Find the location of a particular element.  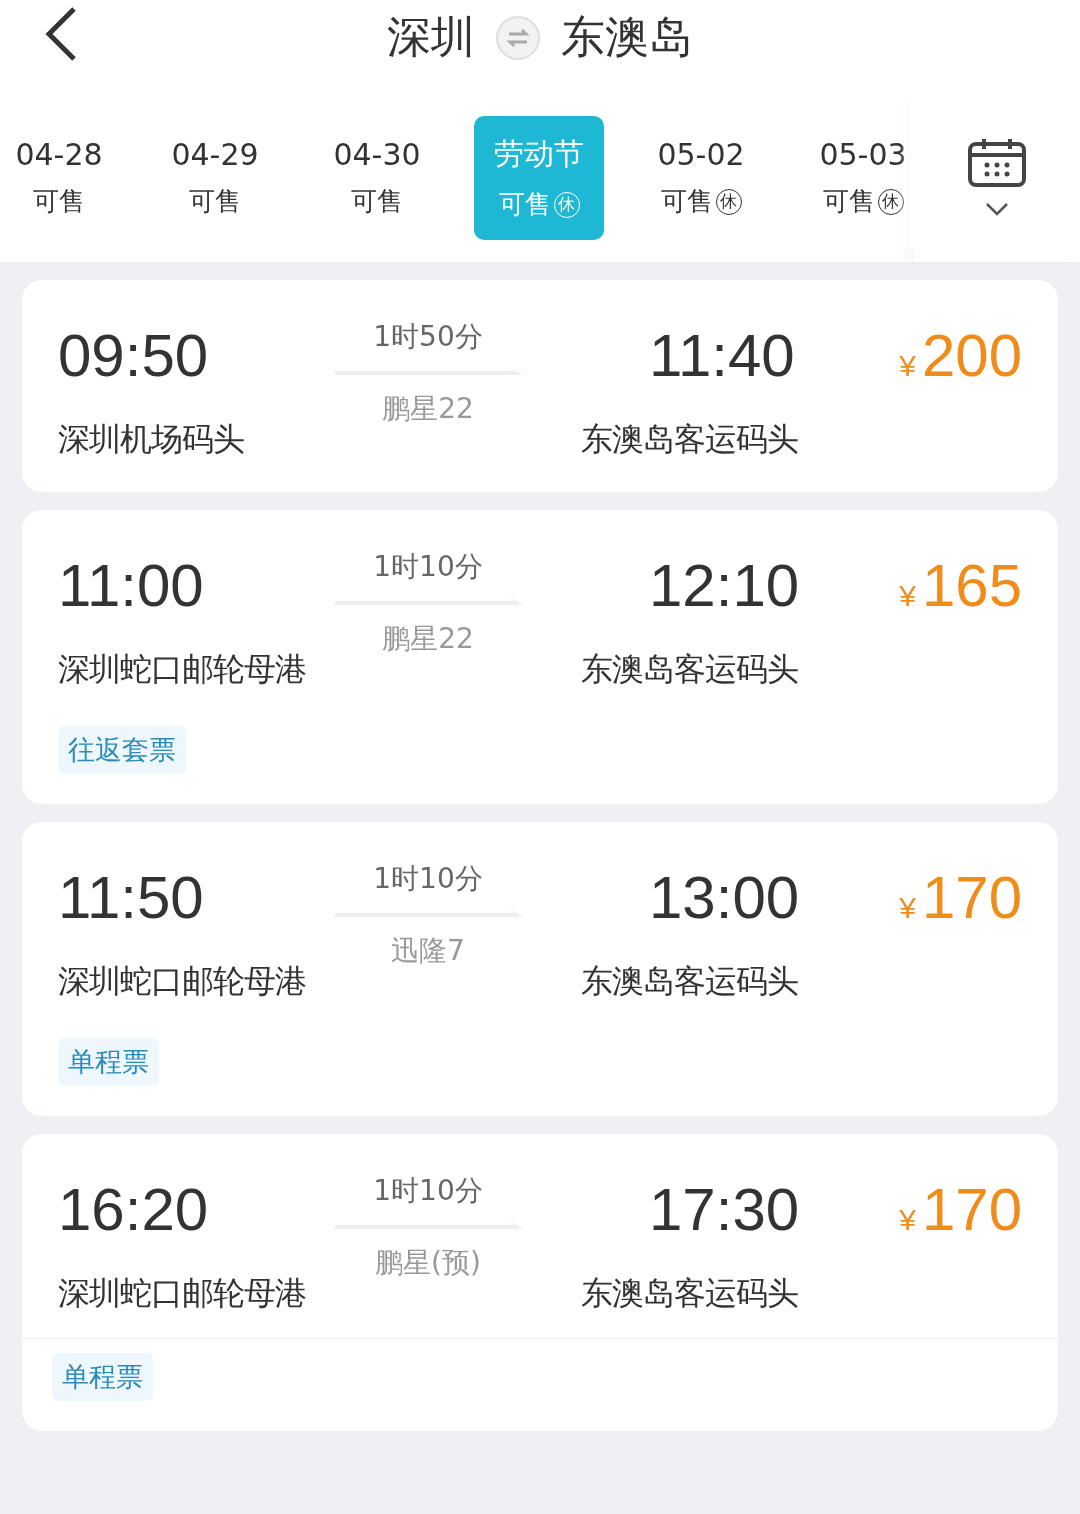

destination-city: 东澳岛 is located at coordinates (627, 37).